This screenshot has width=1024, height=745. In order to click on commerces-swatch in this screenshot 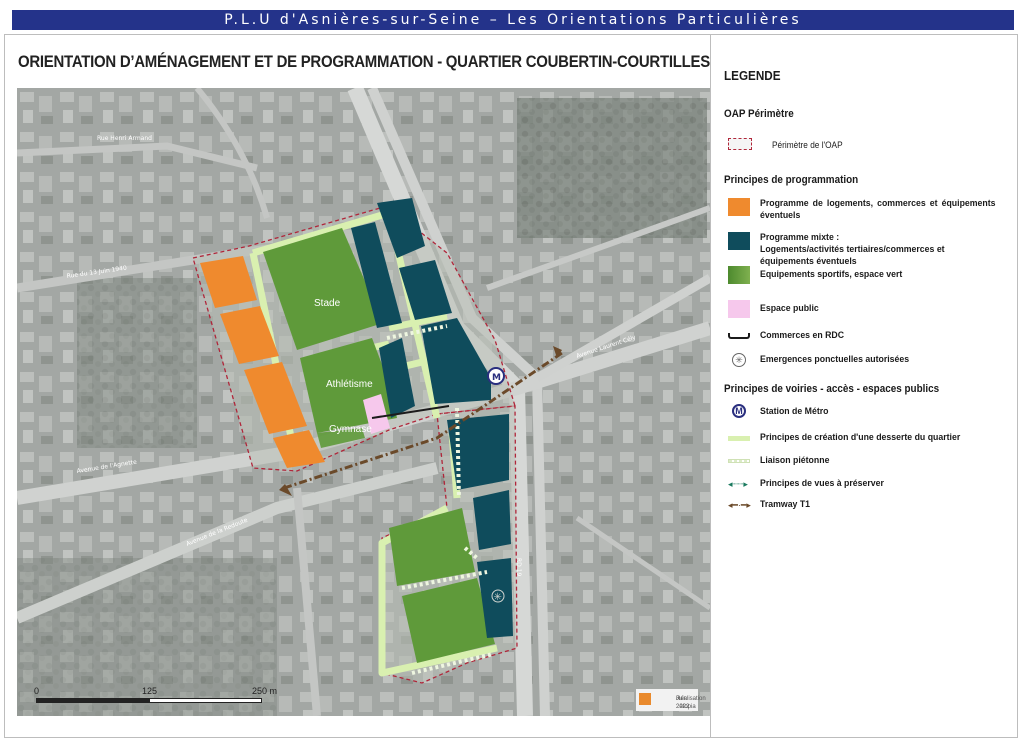, I will do `click(739, 336)`.